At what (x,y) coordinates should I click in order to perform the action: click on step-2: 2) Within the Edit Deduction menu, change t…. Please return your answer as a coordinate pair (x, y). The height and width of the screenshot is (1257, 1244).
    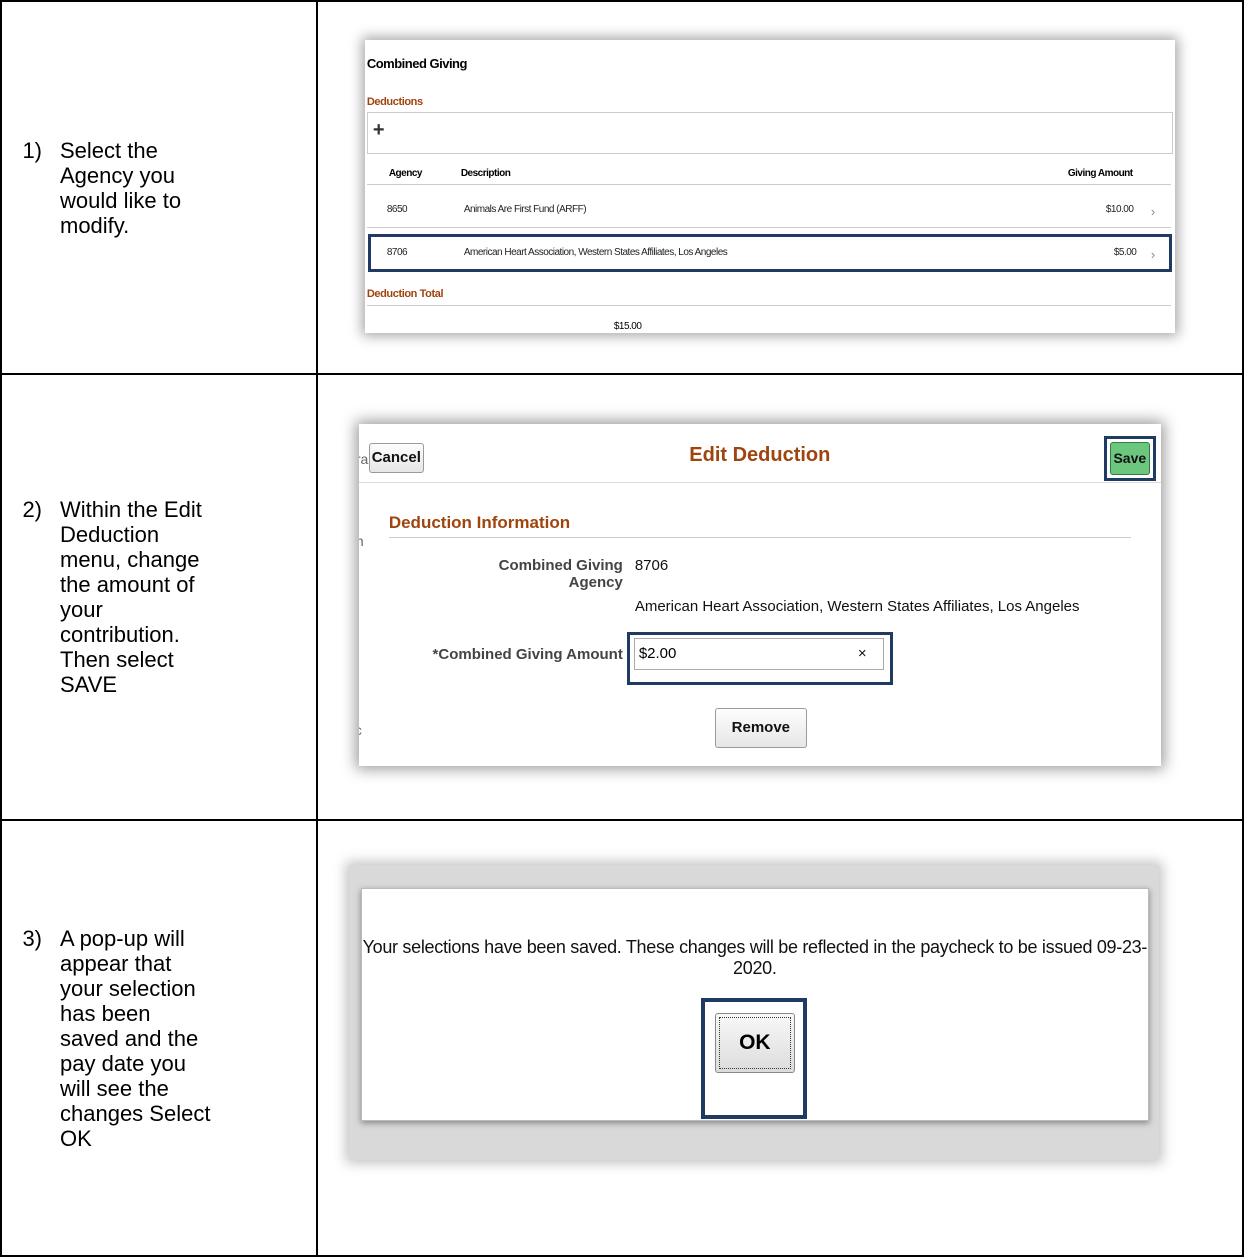
    Looking at the image, I should click on (159, 597).